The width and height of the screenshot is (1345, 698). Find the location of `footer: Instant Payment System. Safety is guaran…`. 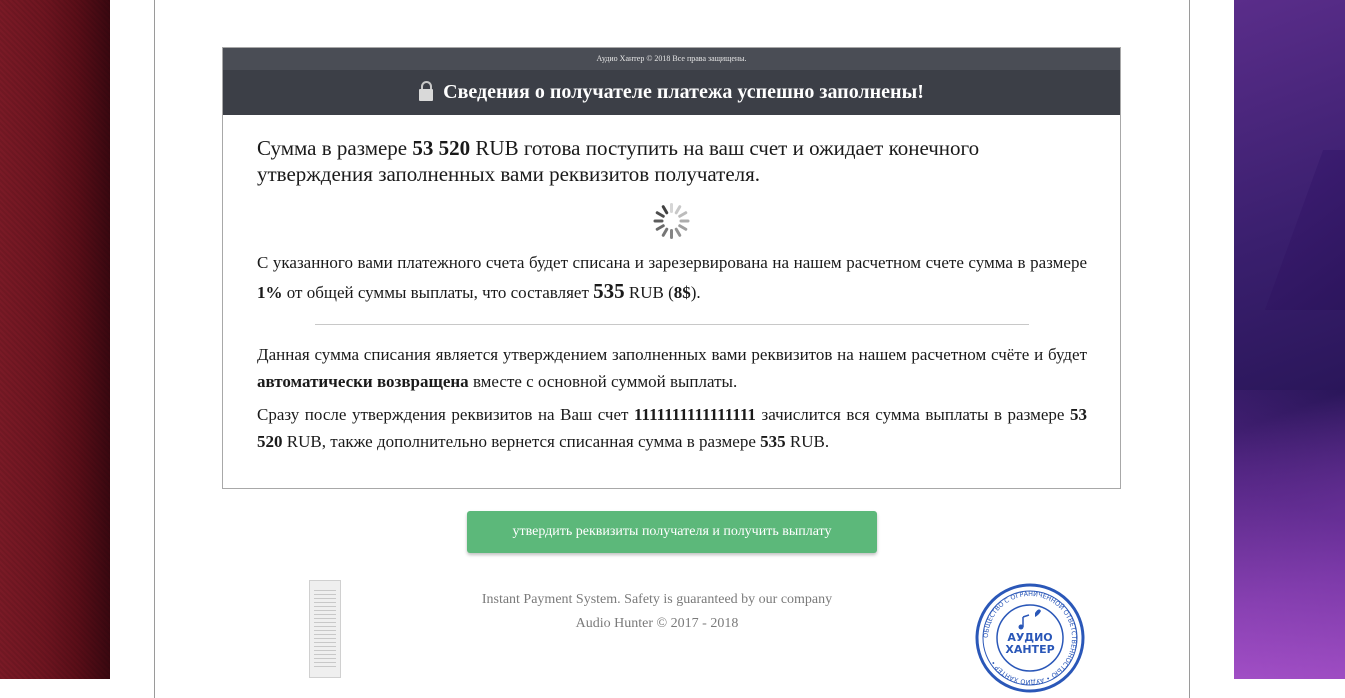

footer: Instant Payment System. Safety is guaran… is located at coordinates (657, 612).